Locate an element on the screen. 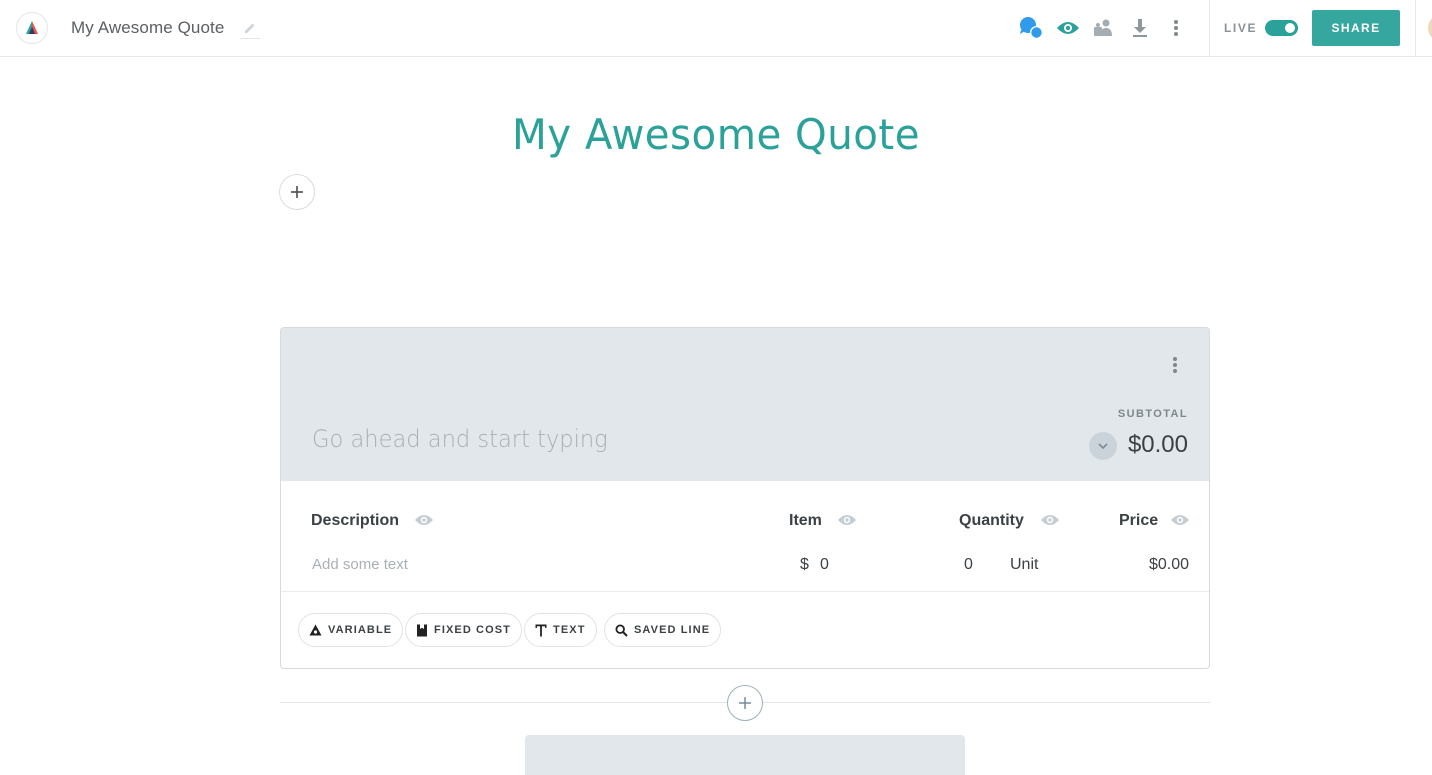  toolbar-divider is located at coordinates (1209, 28).